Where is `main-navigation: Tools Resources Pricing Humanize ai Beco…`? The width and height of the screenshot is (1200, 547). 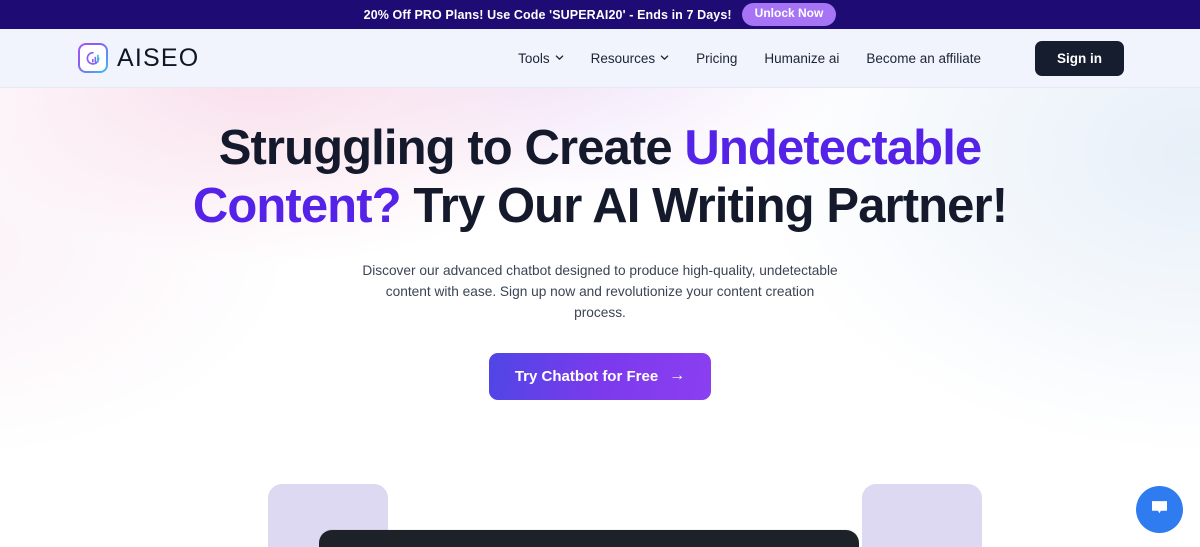
main-navigation: Tools Resources Pricing Humanize ai Beco… is located at coordinates (821, 58).